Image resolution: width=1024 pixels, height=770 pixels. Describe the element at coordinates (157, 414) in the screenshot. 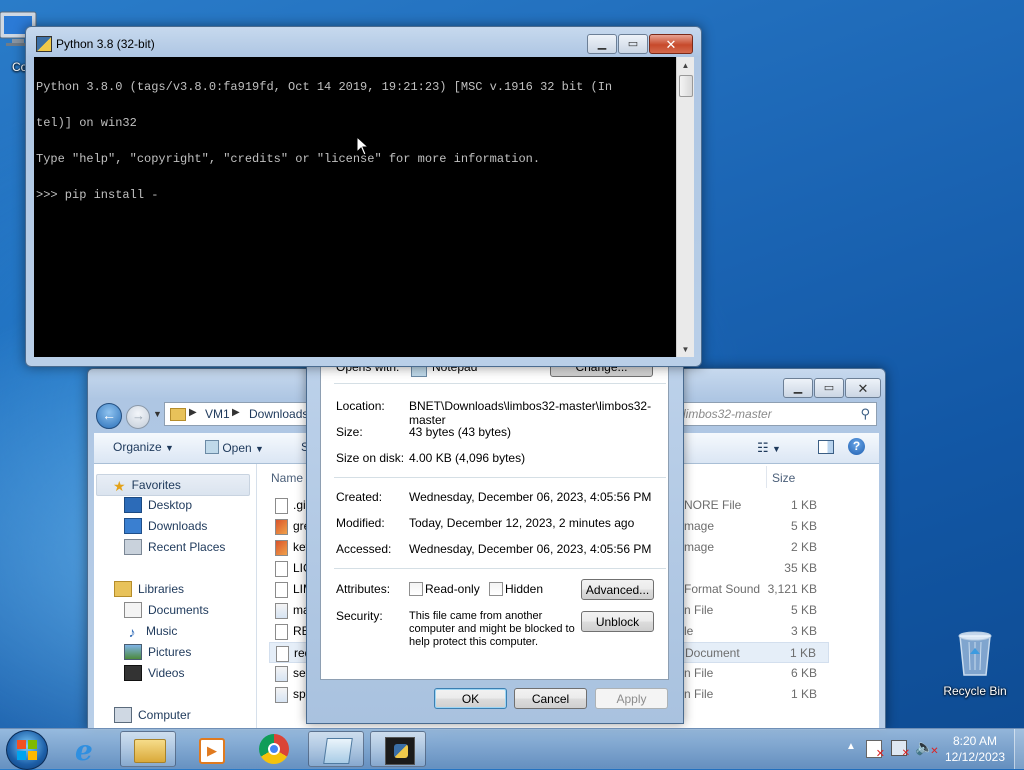

I see `recent-pages-dropdown-icon: ▼` at that location.